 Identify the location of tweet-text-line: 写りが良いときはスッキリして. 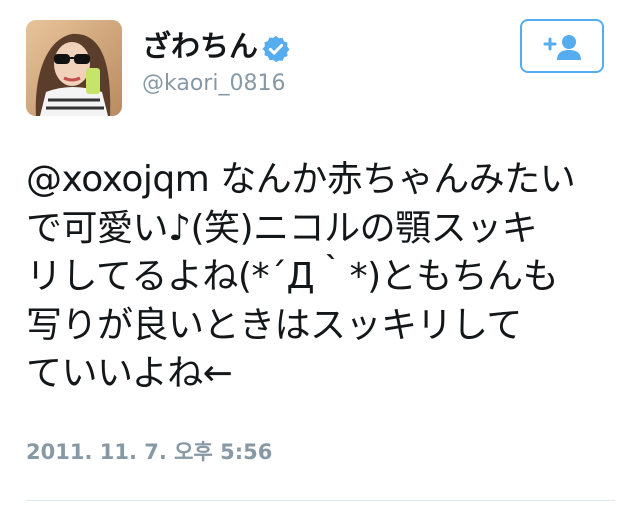
(274, 325).